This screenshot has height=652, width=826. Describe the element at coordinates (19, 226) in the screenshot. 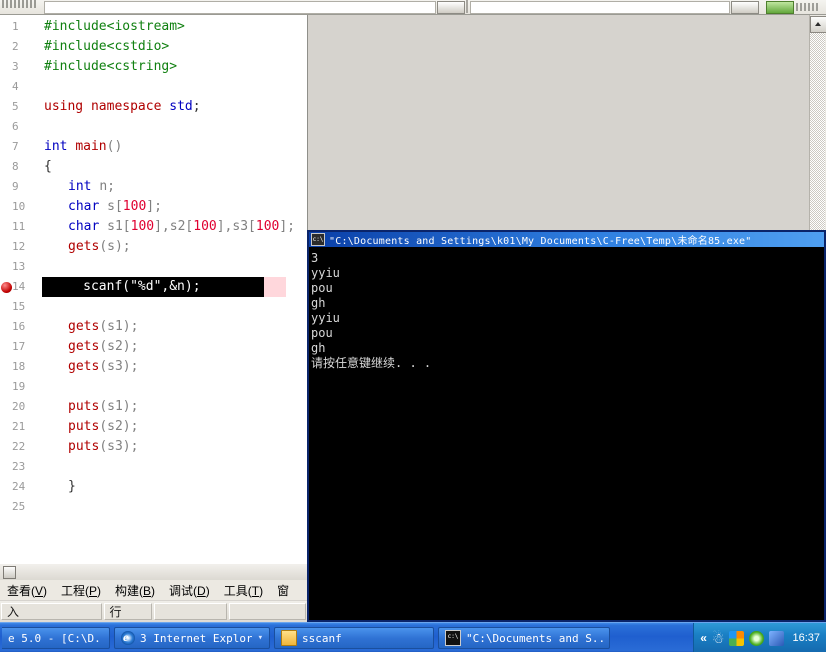

I see `line-number: 11` at that location.